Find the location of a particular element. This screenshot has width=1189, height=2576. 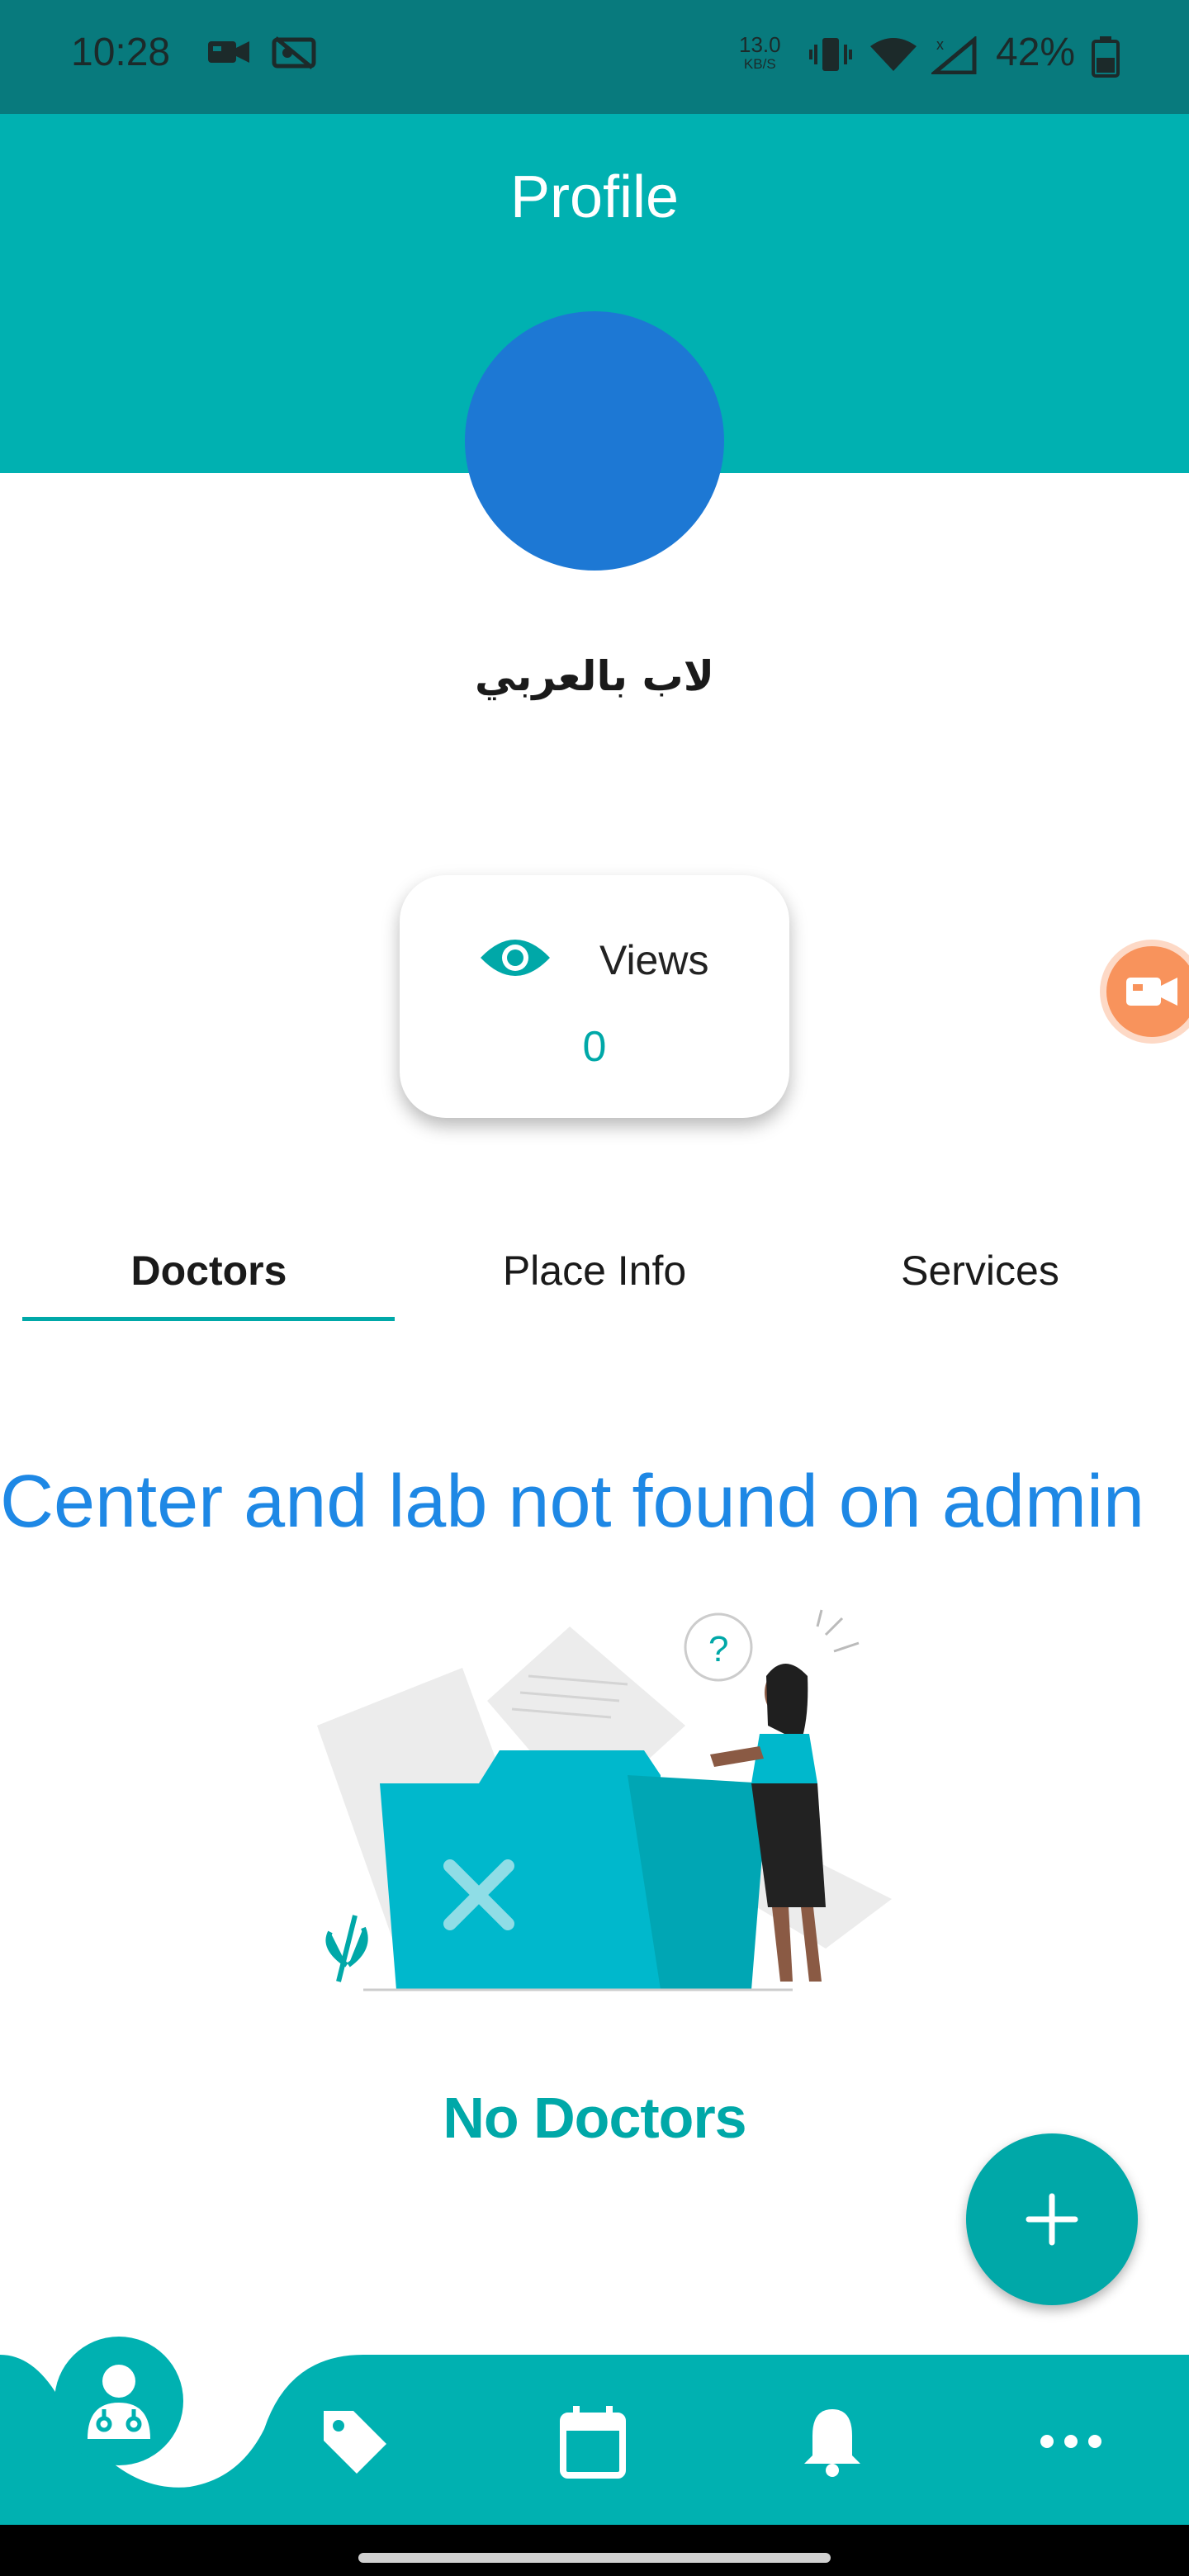

plus-icon is located at coordinates (1052, 2219).